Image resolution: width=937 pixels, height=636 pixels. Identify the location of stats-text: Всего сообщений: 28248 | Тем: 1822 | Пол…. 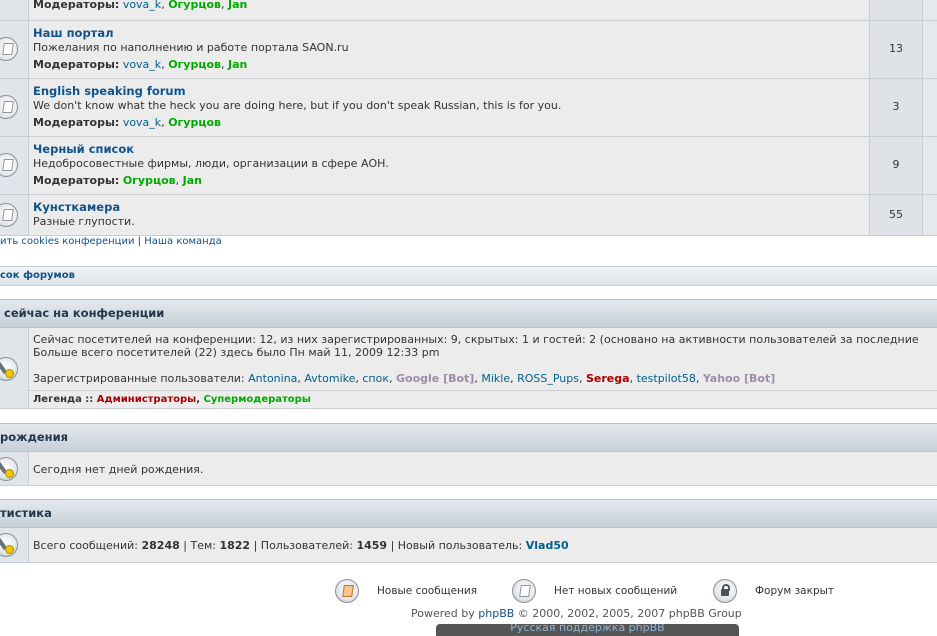
(301, 545).